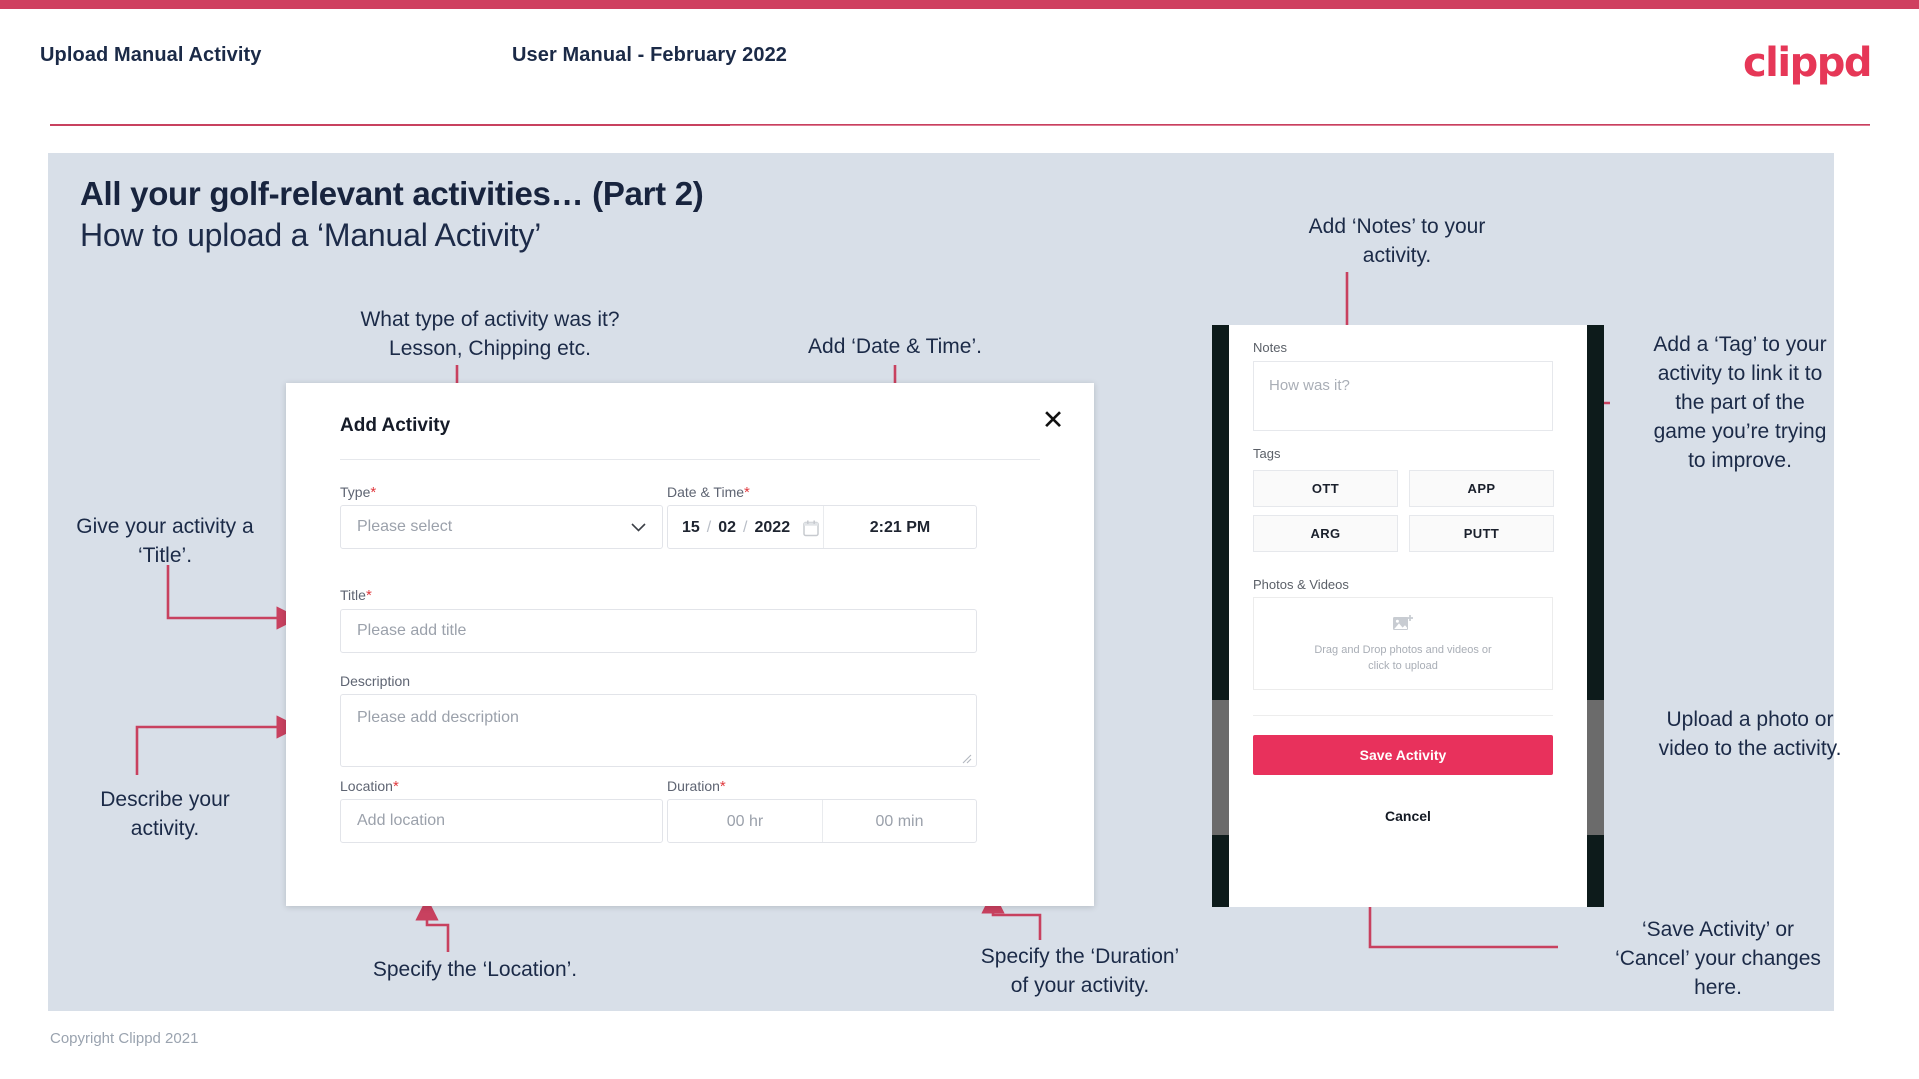  What do you see at coordinates (373, 492) in the screenshot?
I see `type-required-star: *` at bounding box center [373, 492].